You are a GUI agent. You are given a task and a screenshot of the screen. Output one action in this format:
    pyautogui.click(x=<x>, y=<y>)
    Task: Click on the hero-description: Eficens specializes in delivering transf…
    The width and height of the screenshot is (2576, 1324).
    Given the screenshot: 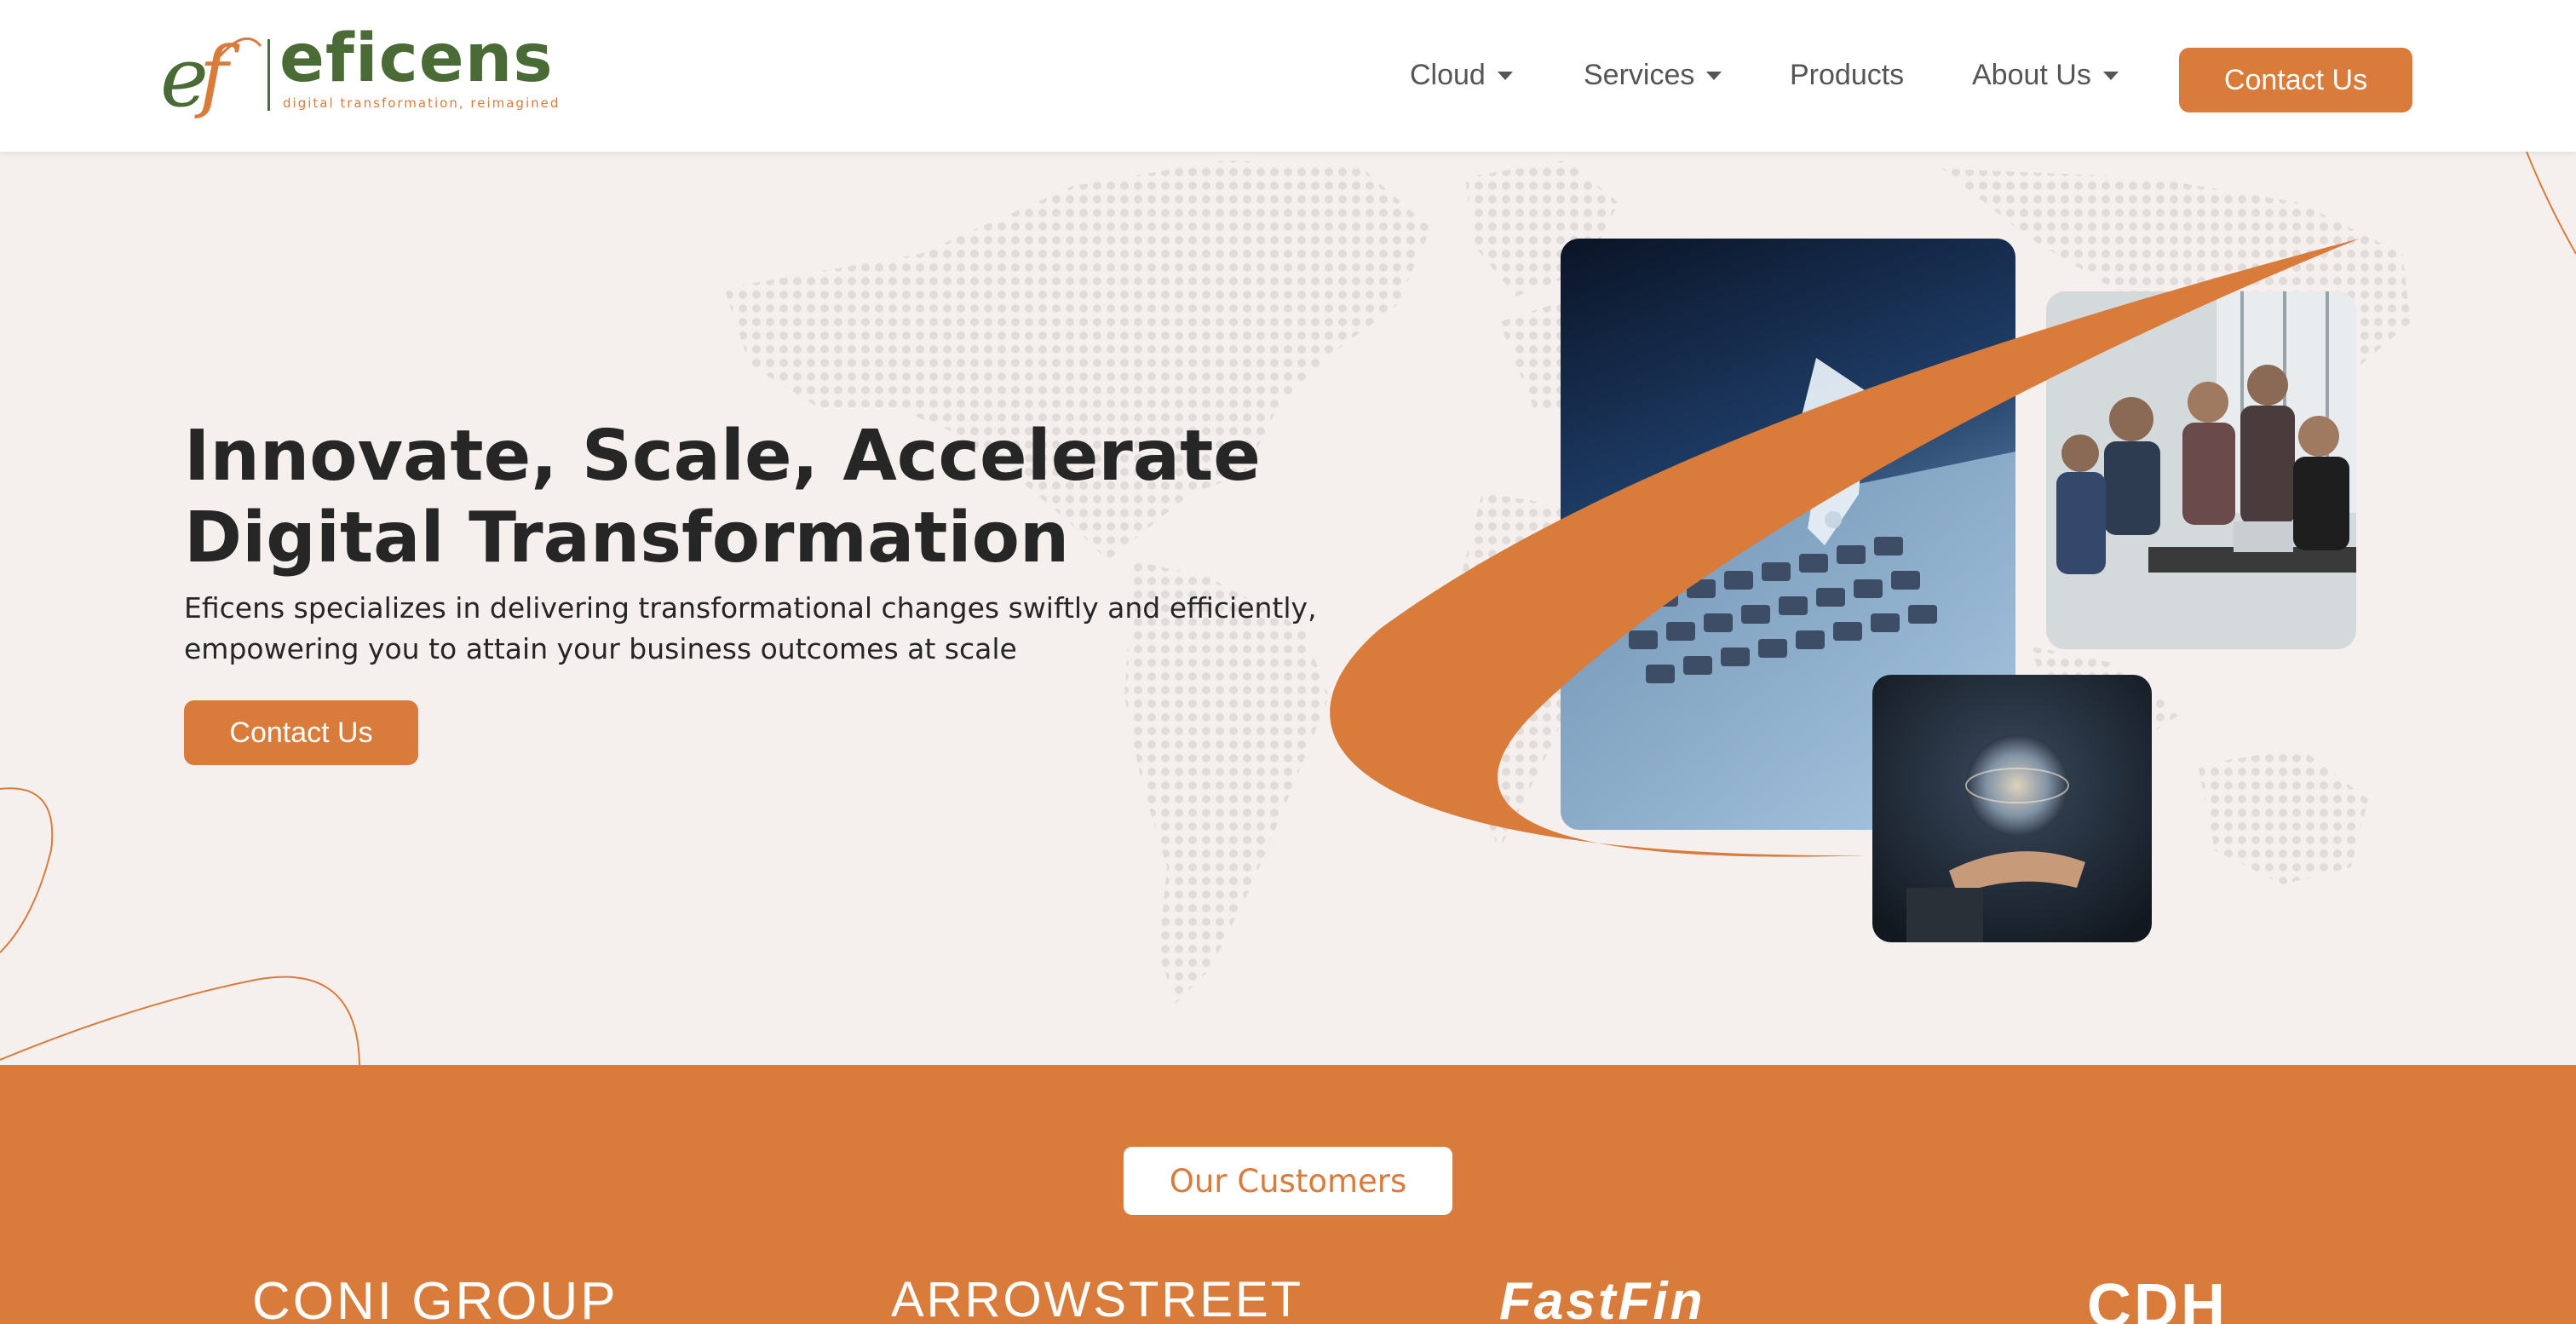 What is the action you would take?
    pyautogui.click(x=772, y=629)
    